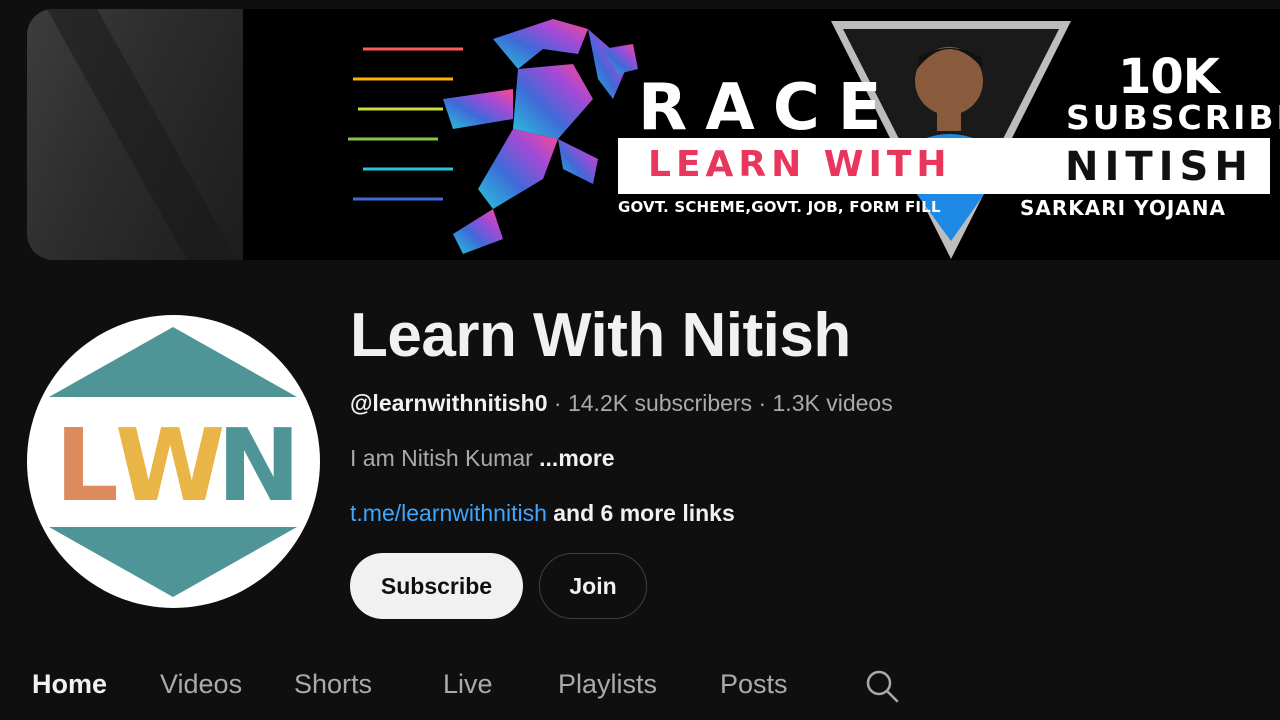  What do you see at coordinates (449, 403) in the screenshot?
I see `channel-handle: @learnwithnitish0` at bounding box center [449, 403].